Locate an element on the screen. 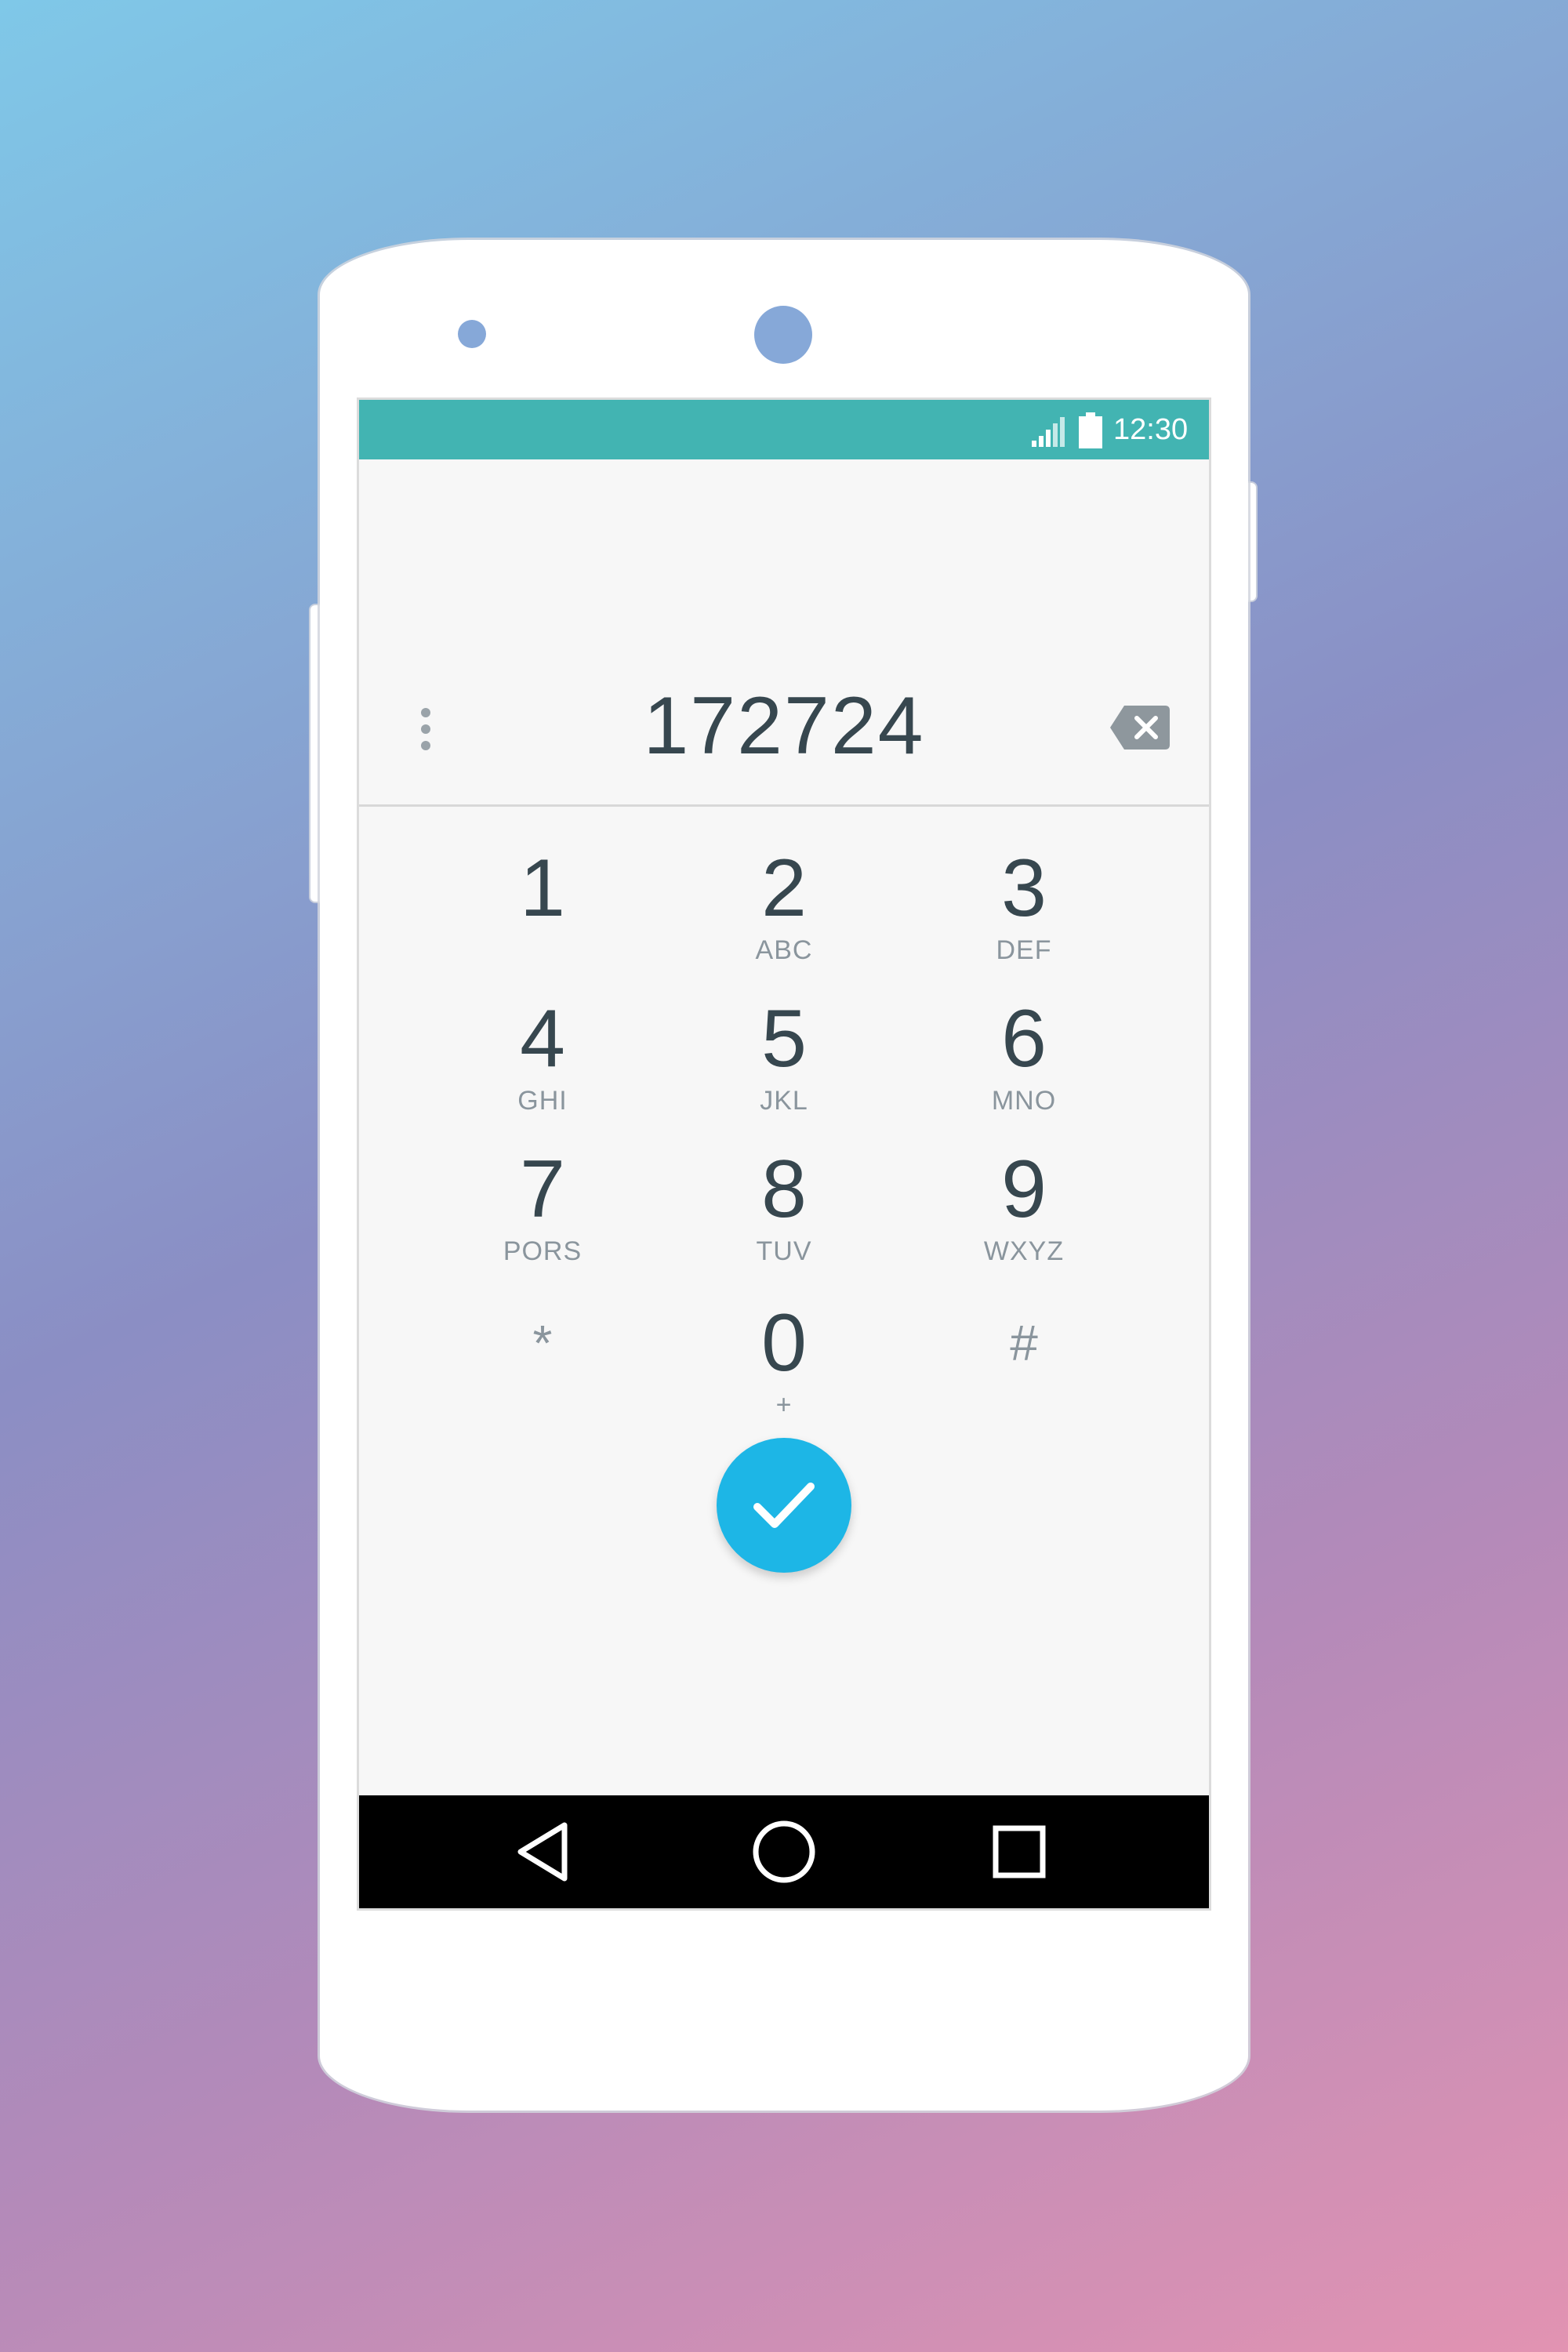  key-2: 2 ABC is located at coordinates (784, 908).